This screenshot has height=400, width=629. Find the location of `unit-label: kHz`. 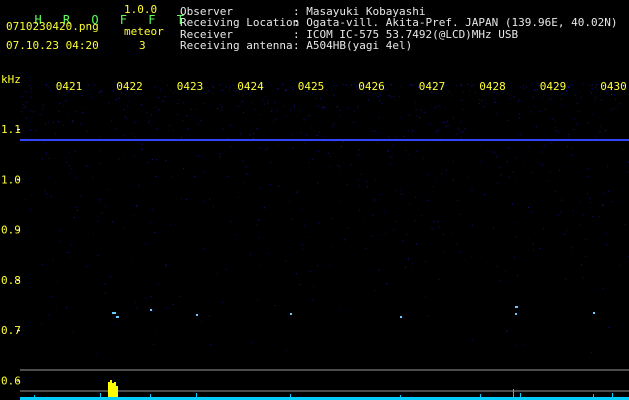

unit-label: kHz is located at coordinates (11, 79).